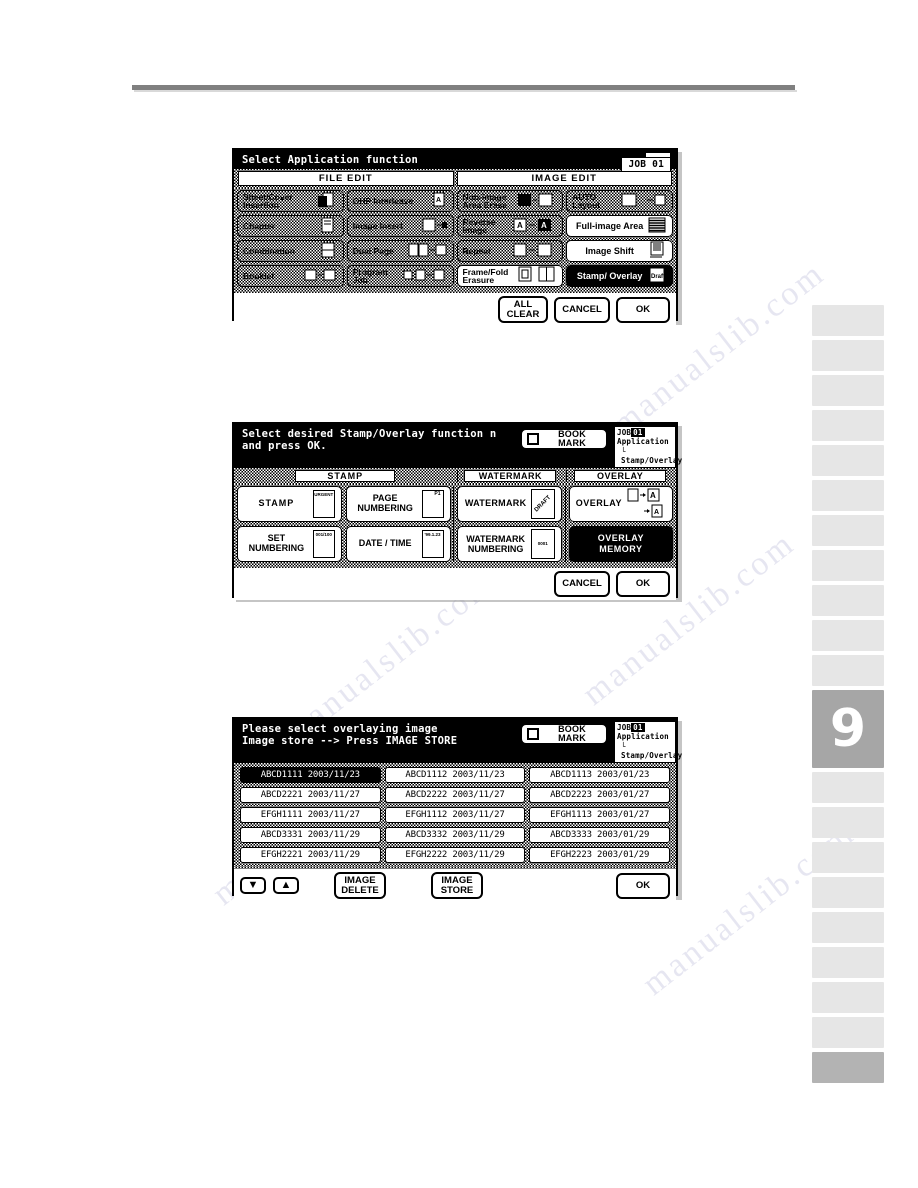 The height and width of the screenshot is (1188, 918). Describe the element at coordinates (624, 432) in the screenshot. I see `job-badge-prefix: JOB` at that location.